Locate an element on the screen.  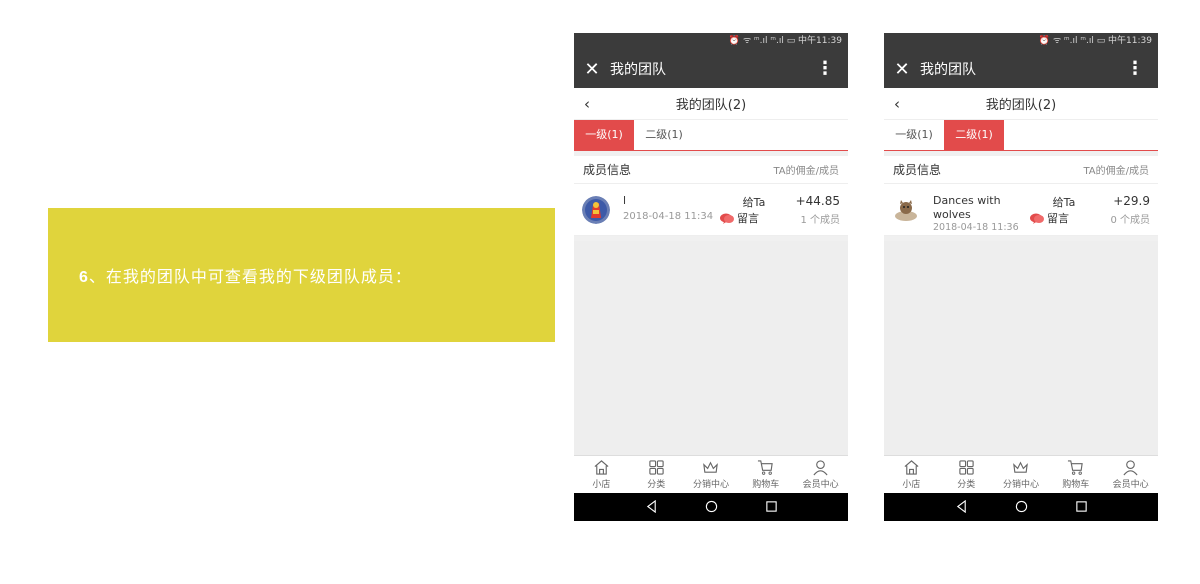
member-join-date: 2018-04-18 11:36 is located at coordinates (976, 227).